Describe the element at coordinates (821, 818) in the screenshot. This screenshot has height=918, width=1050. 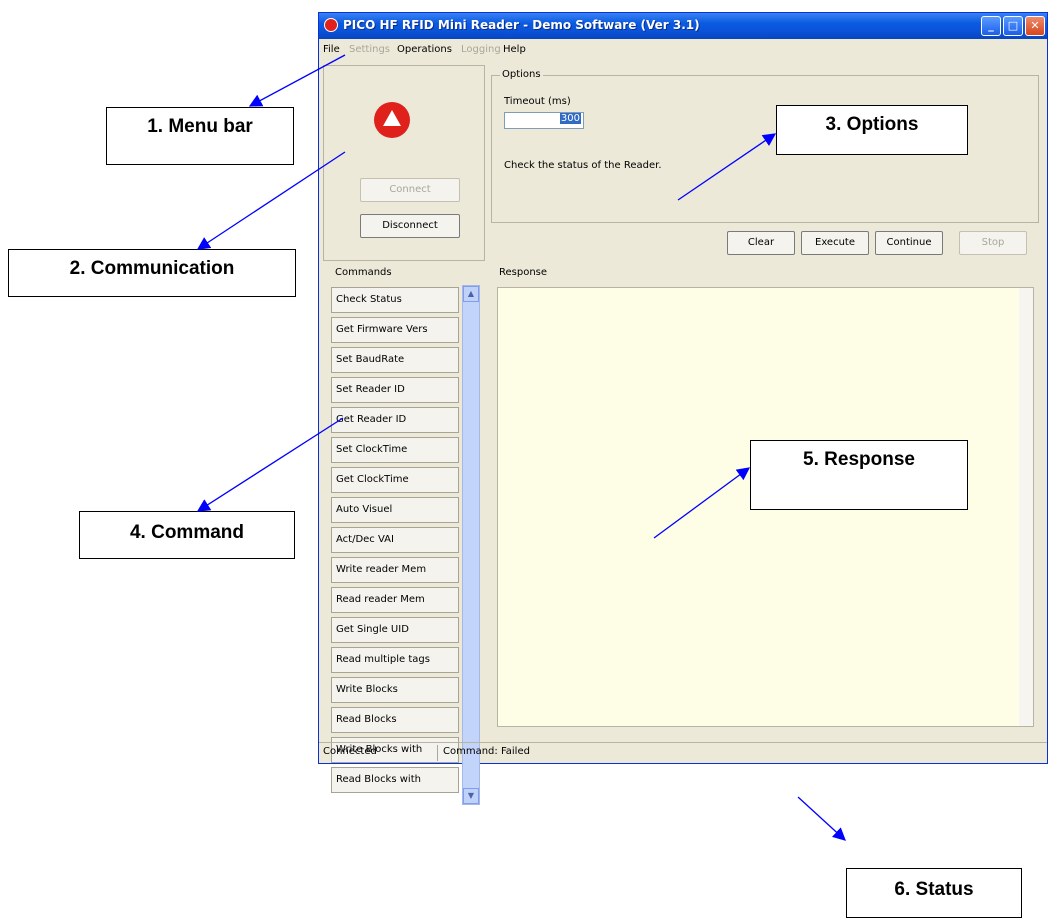
I see `arrow-status` at that location.